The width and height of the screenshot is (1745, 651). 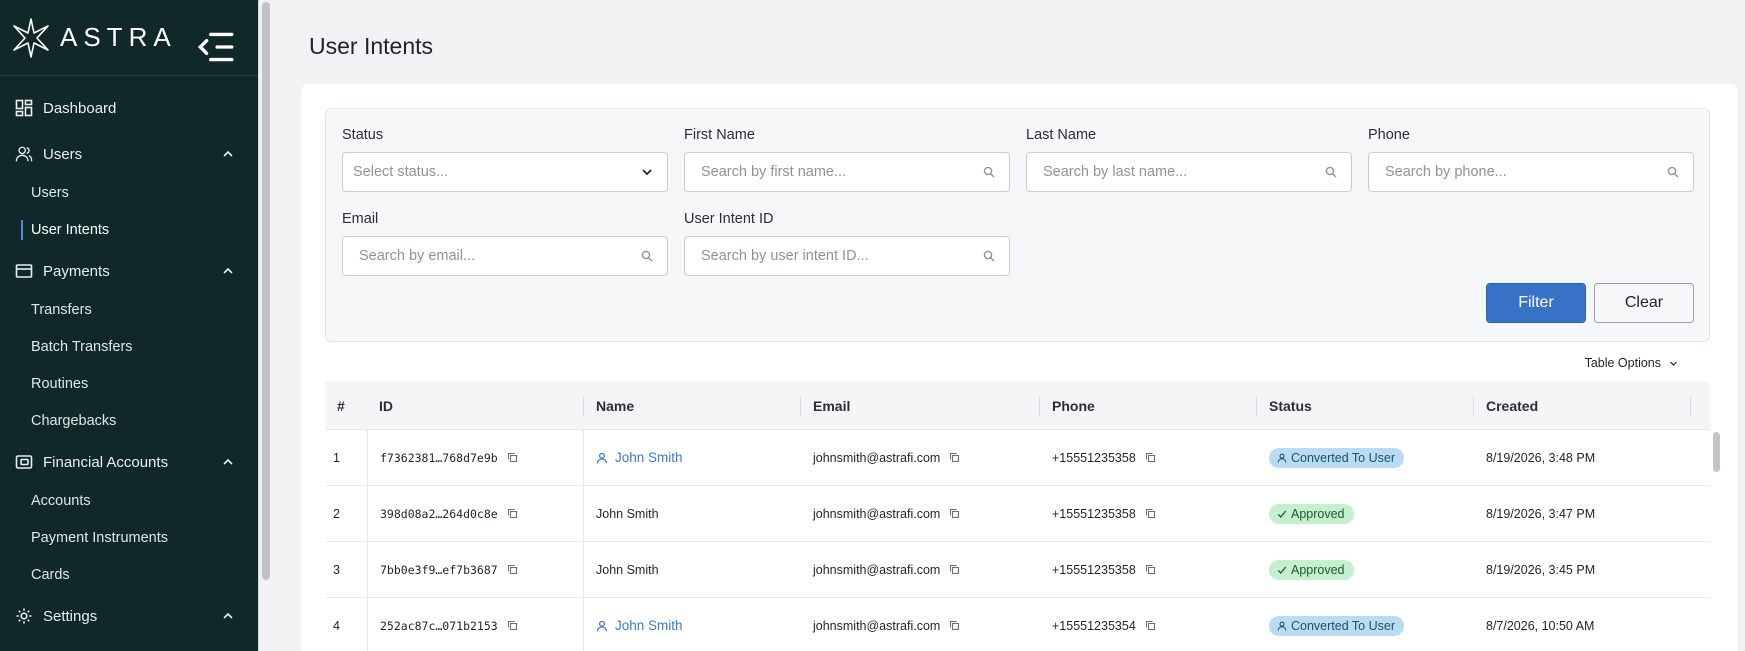 What do you see at coordinates (439, 457) in the screenshot?
I see `id-value: f7362381…768d7e9b` at bounding box center [439, 457].